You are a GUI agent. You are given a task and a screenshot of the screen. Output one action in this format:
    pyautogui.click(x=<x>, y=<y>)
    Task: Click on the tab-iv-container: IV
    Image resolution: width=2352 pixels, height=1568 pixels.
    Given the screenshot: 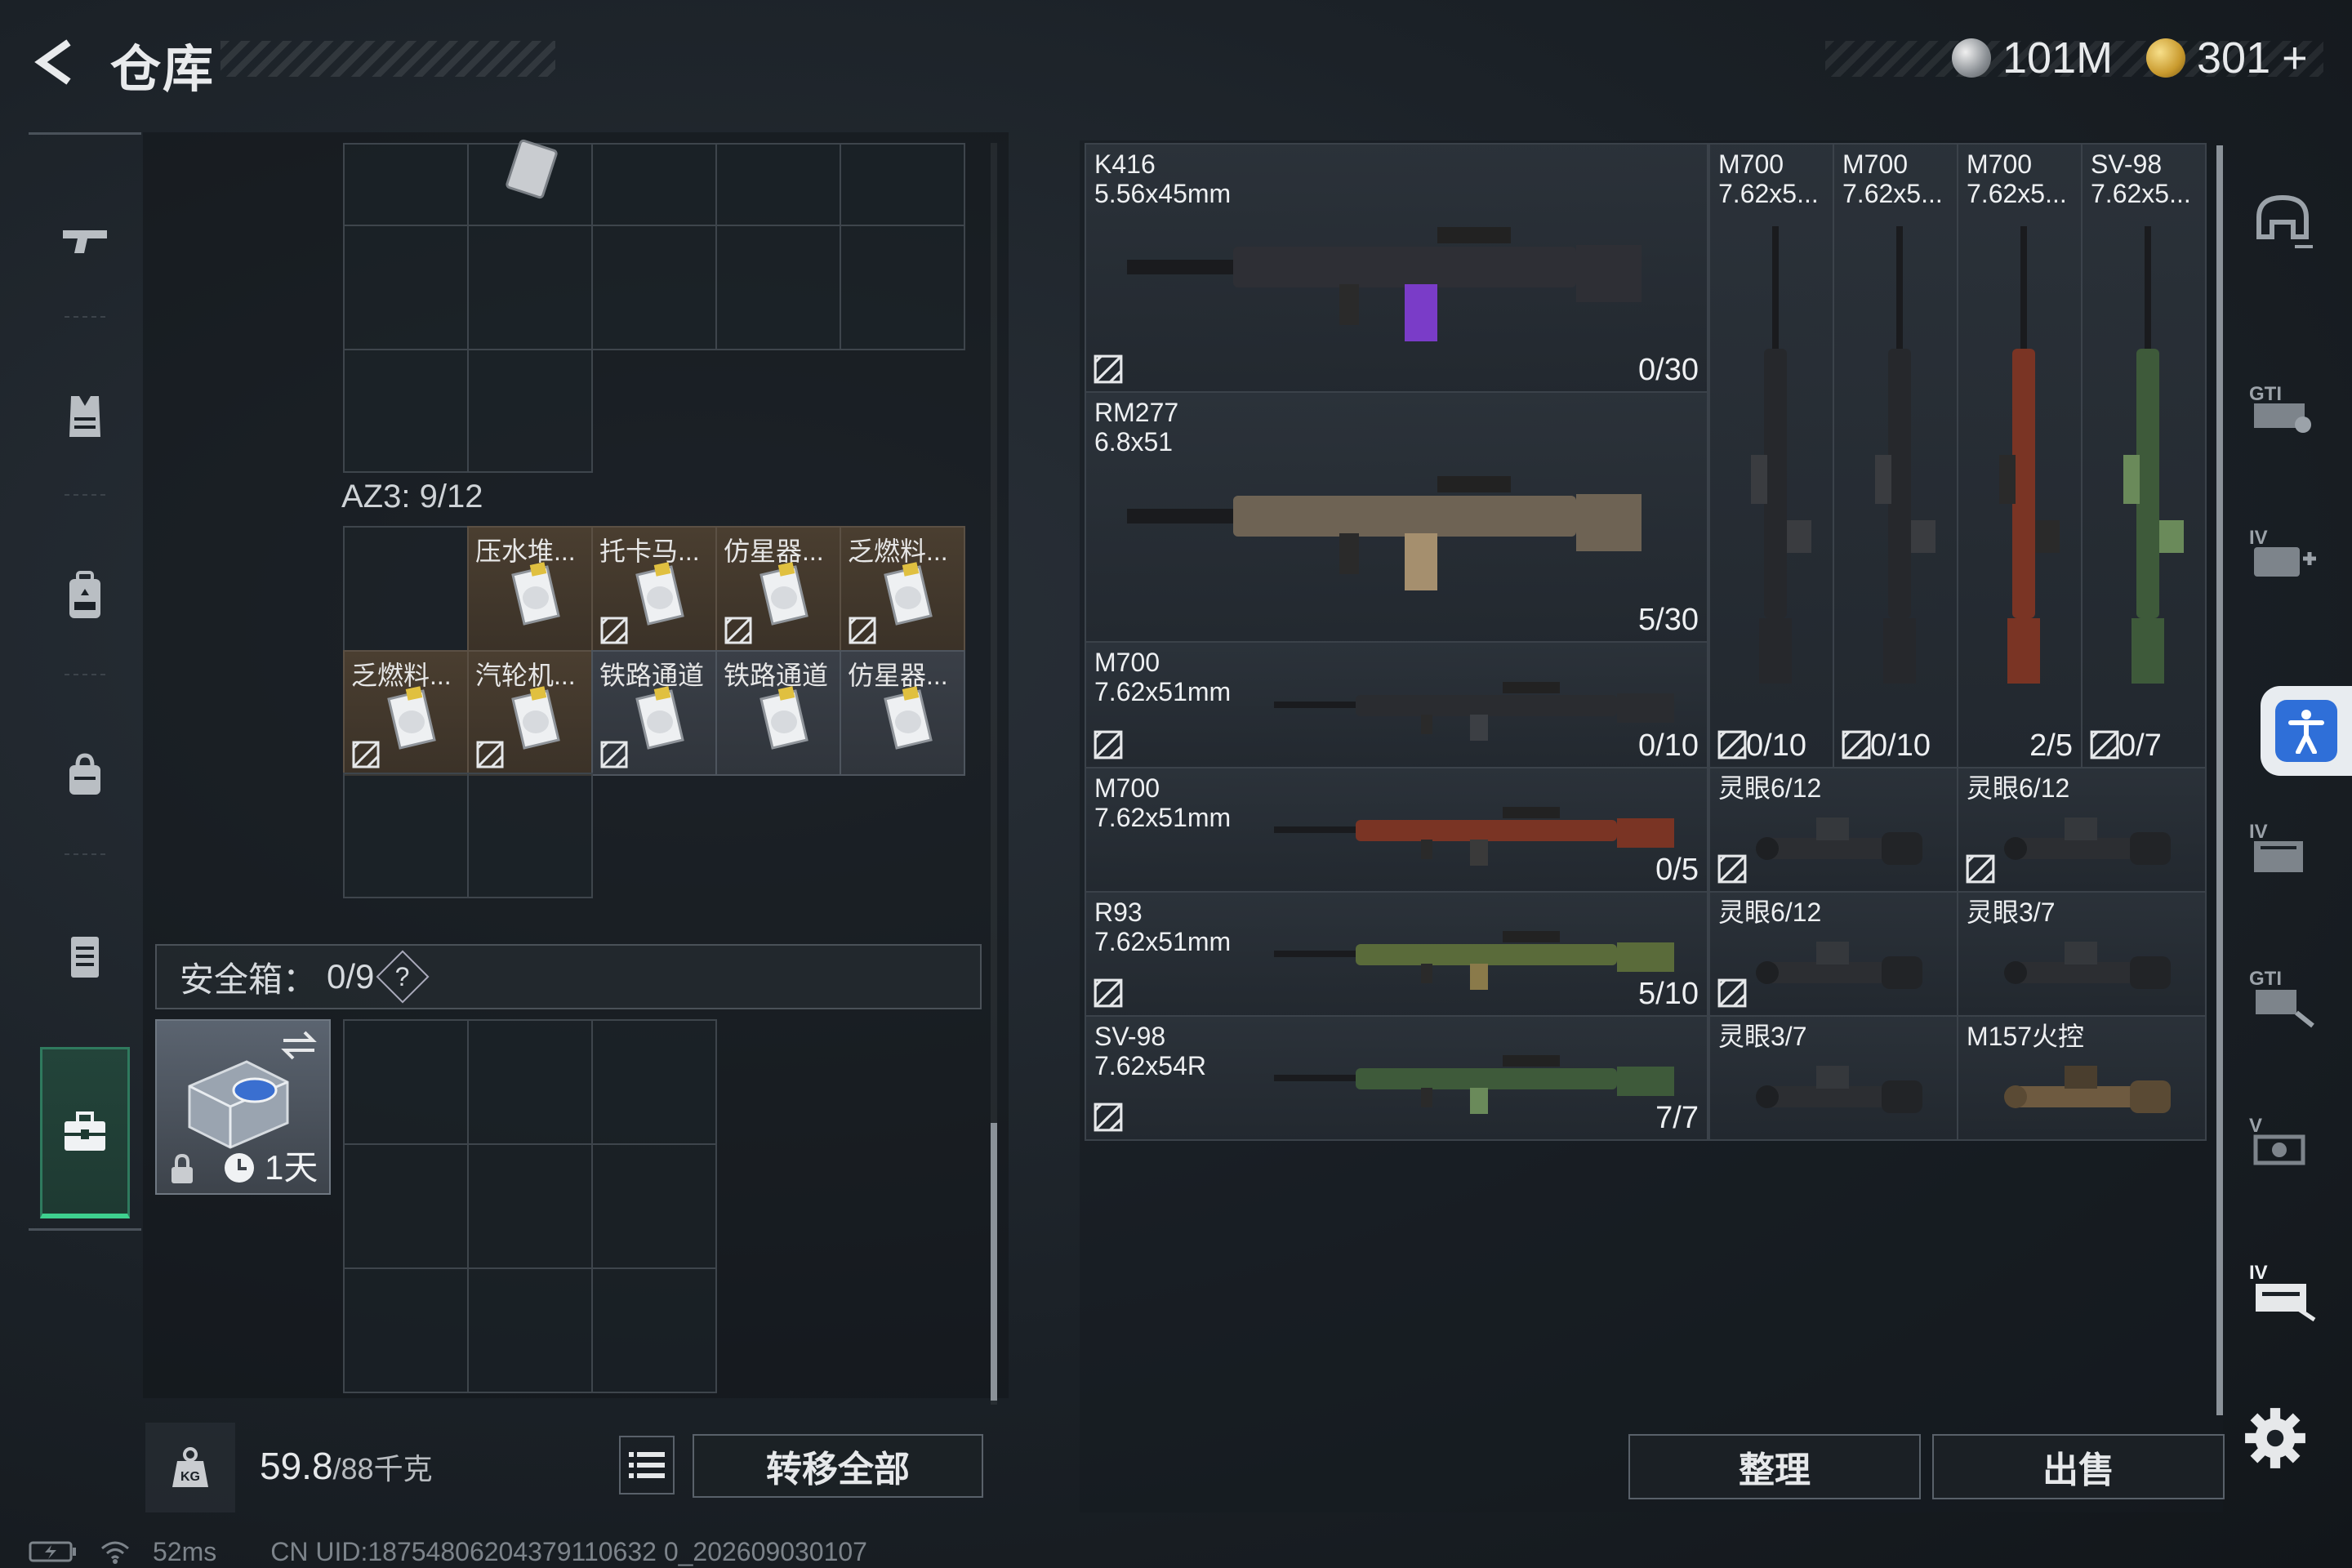 What is the action you would take?
    pyautogui.click(x=2283, y=1290)
    